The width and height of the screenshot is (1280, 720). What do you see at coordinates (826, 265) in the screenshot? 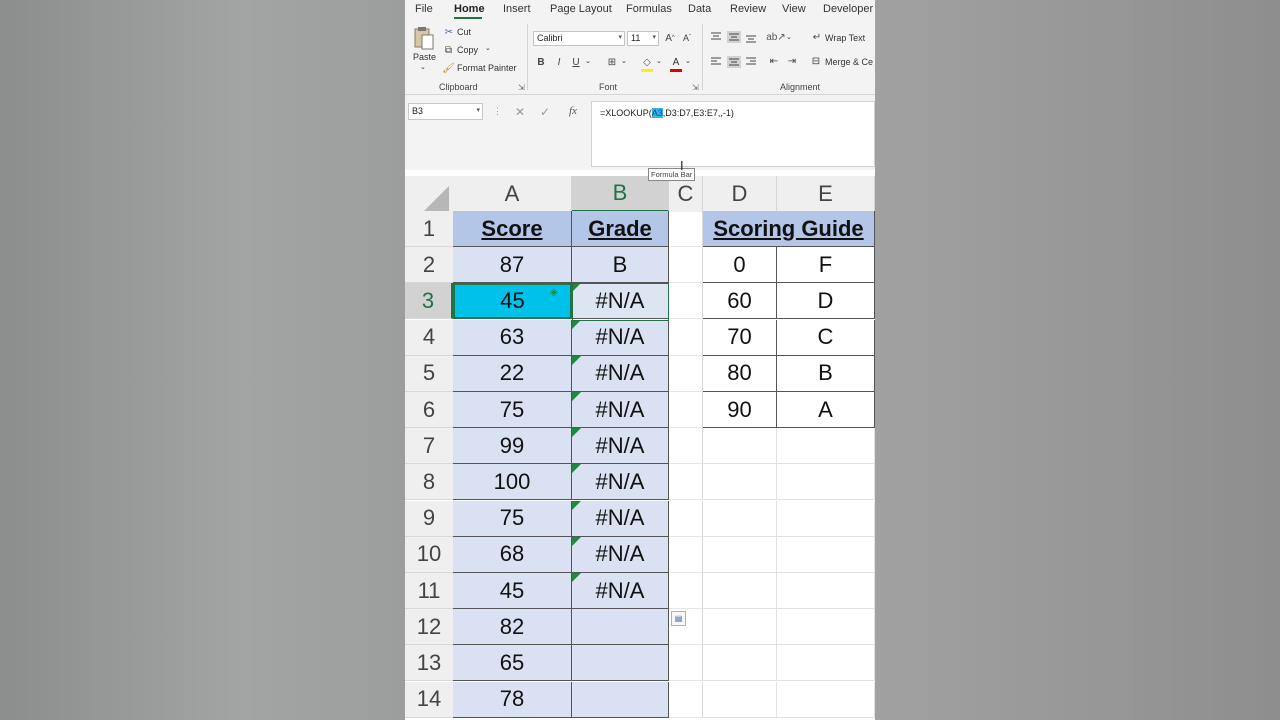
I see `cell-e2: F` at bounding box center [826, 265].